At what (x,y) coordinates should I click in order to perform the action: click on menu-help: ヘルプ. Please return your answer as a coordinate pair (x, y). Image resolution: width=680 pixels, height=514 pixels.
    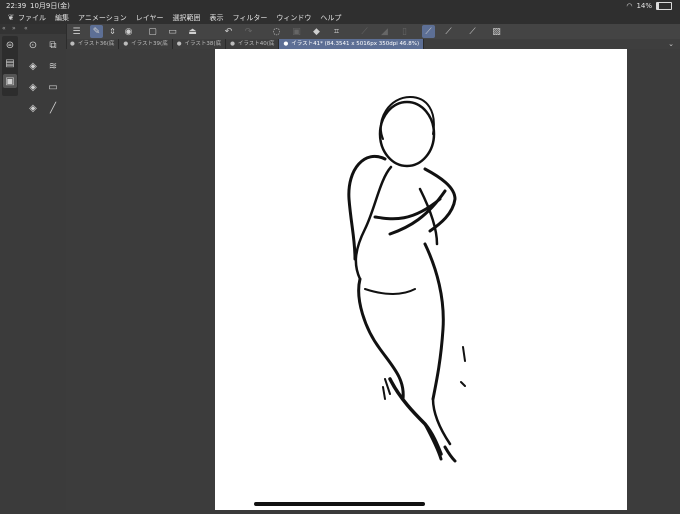
    Looking at the image, I should click on (330, 18).